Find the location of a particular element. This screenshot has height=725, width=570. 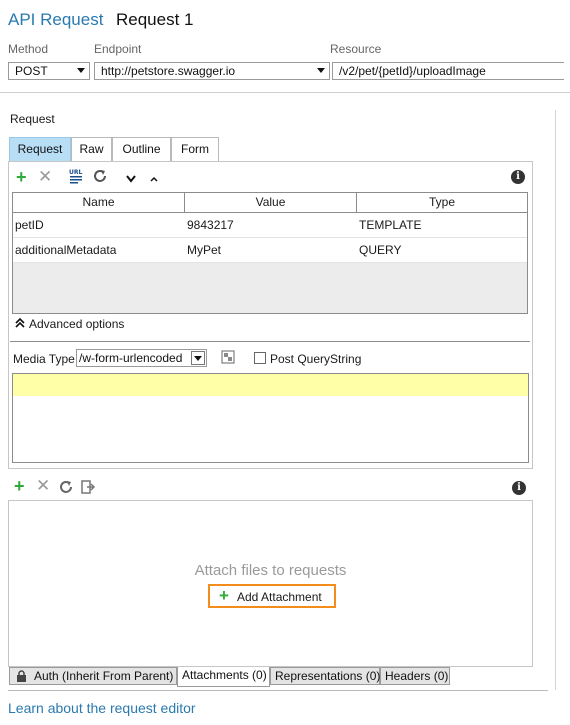

add-attachment-button: + Add Attachment is located at coordinates (272, 596).